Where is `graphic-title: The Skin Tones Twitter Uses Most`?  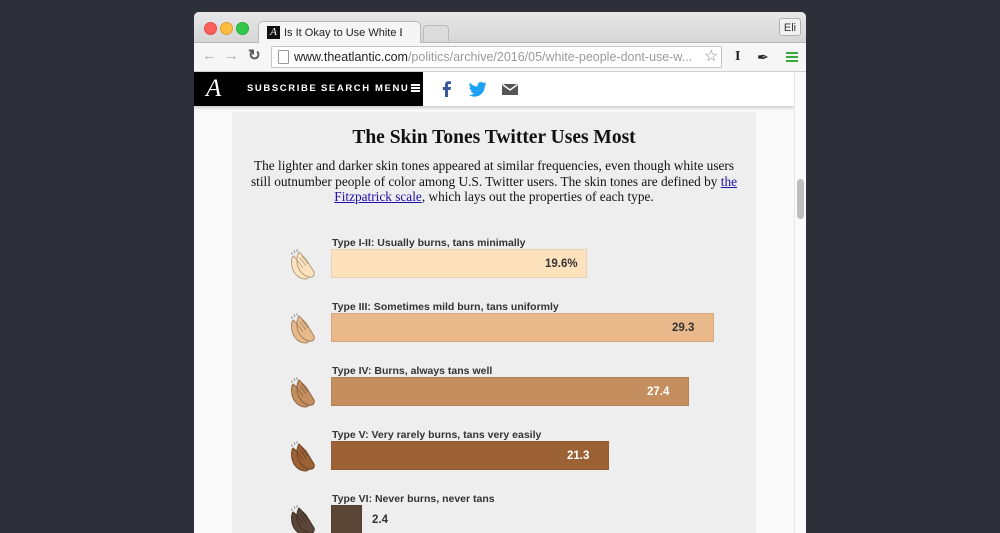
graphic-title: The Skin Tones Twitter Uses Most is located at coordinates (494, 137).